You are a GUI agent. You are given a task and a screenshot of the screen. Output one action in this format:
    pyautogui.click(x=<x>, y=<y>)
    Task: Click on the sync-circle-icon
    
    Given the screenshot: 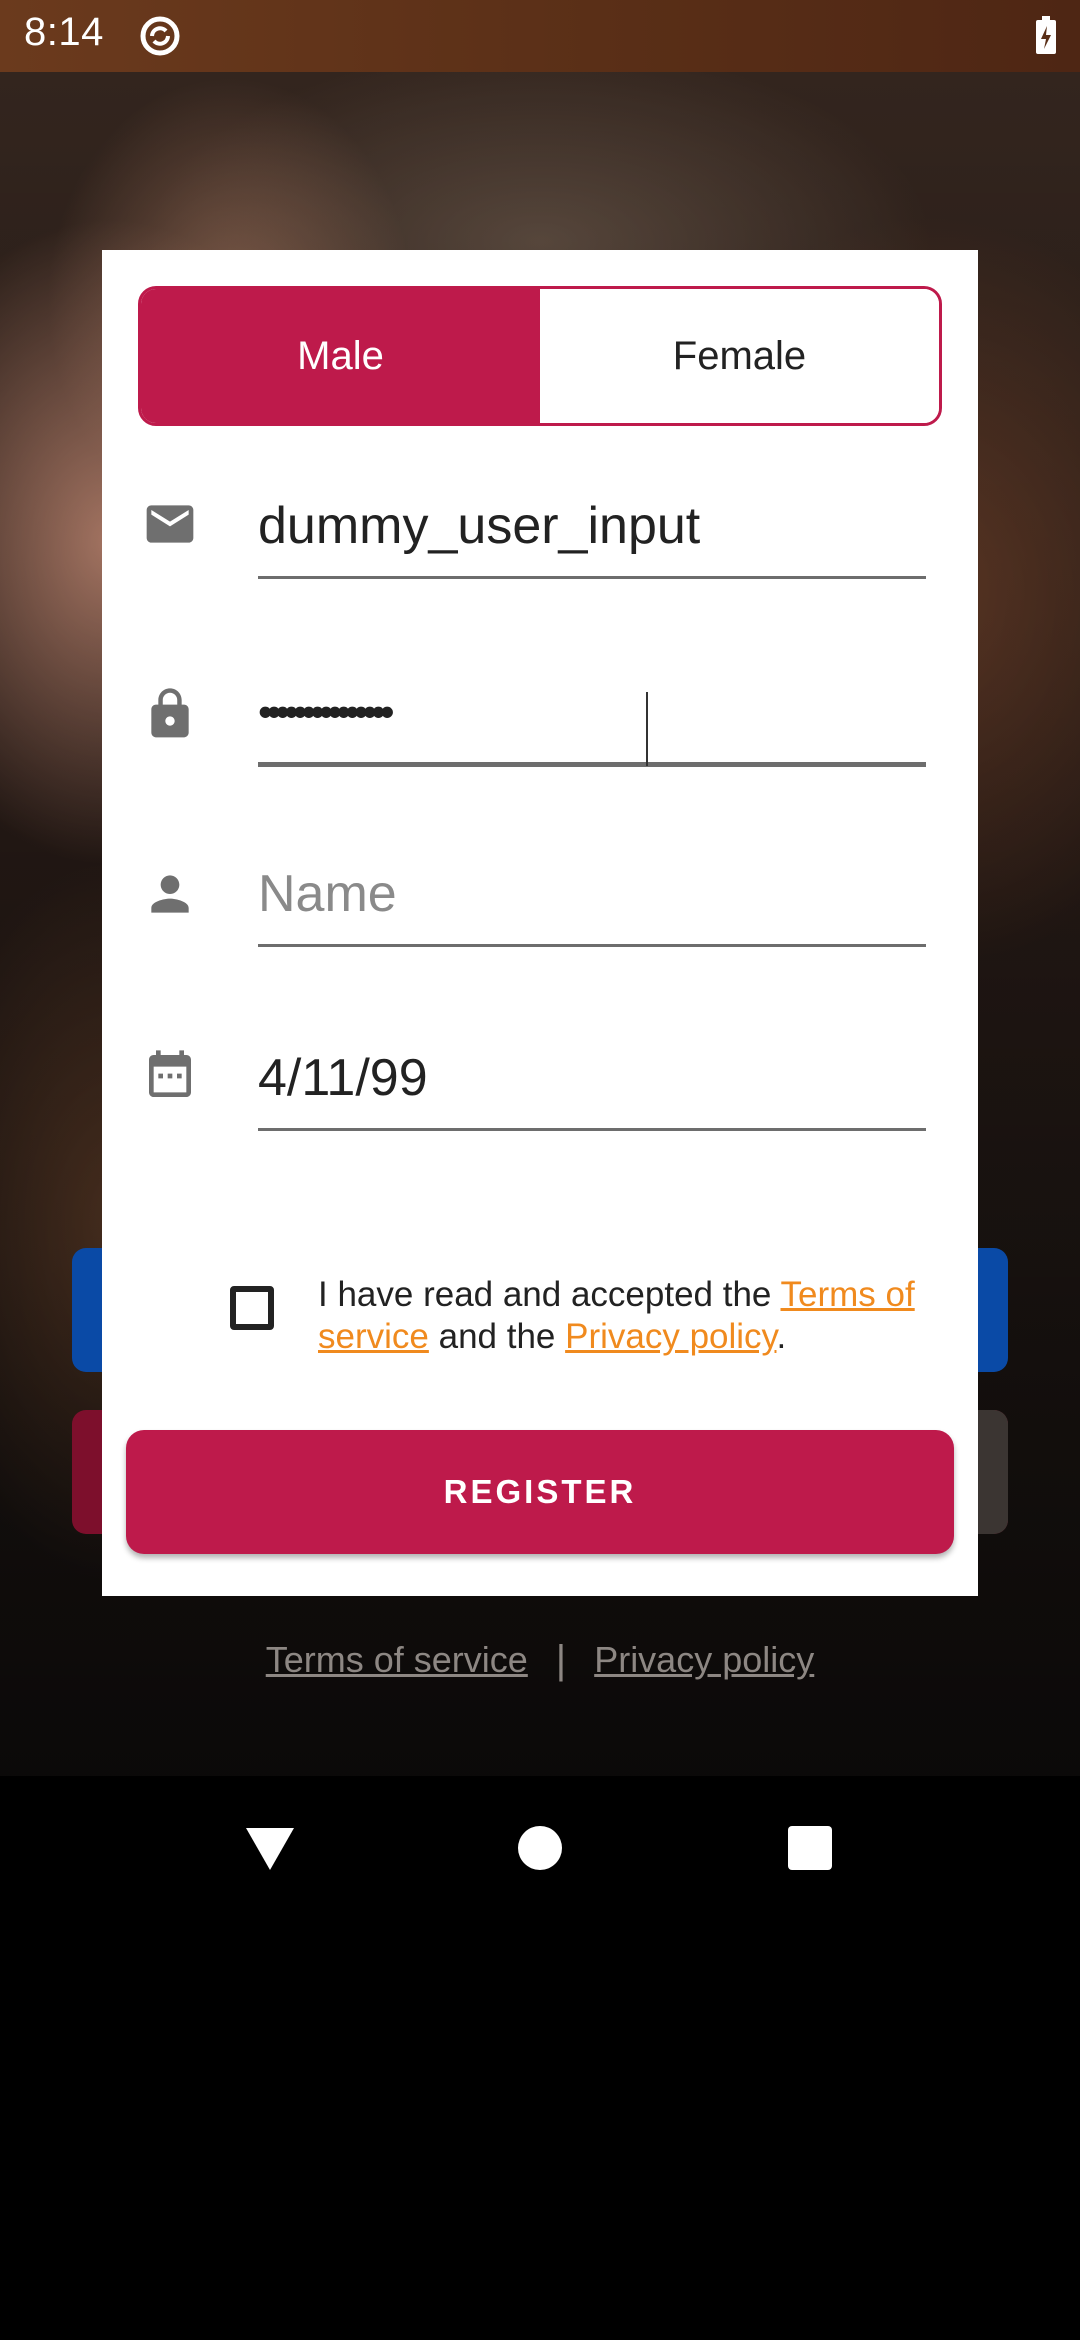 What is the action you would take?
    pyautogui.click(x=160, y=36)
    